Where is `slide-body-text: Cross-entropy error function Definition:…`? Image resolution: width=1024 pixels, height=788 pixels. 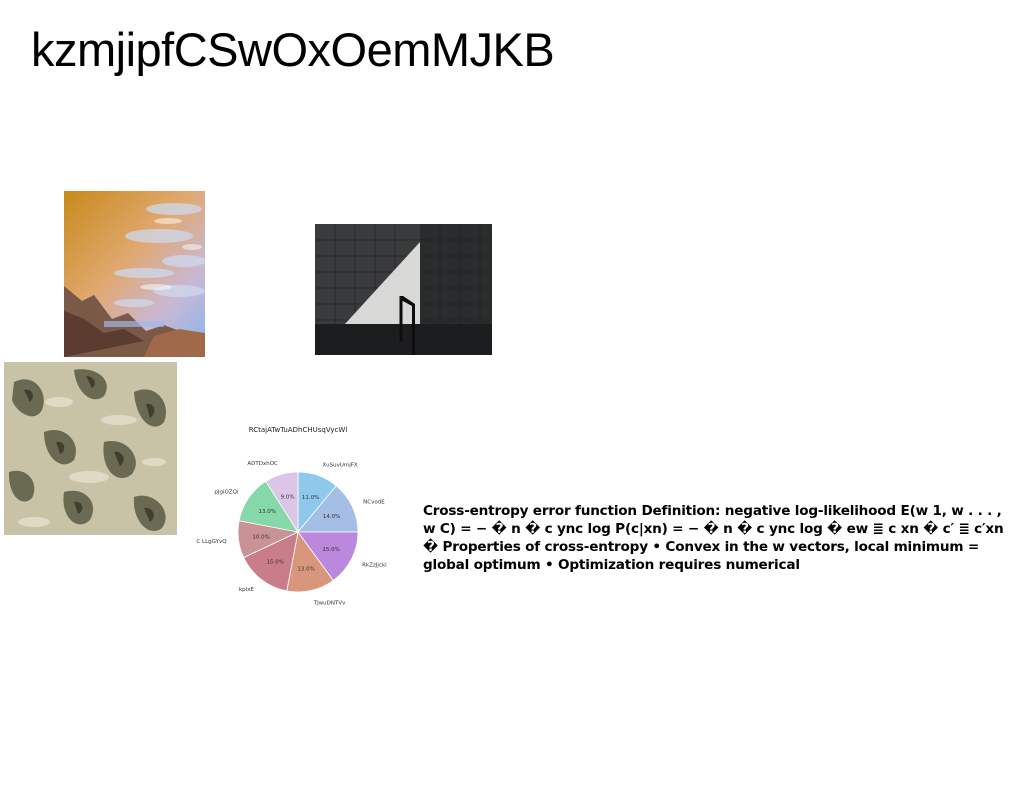 slide-body-text: Cross-entropy error function Definition:… is located at coordinates (713, 538).